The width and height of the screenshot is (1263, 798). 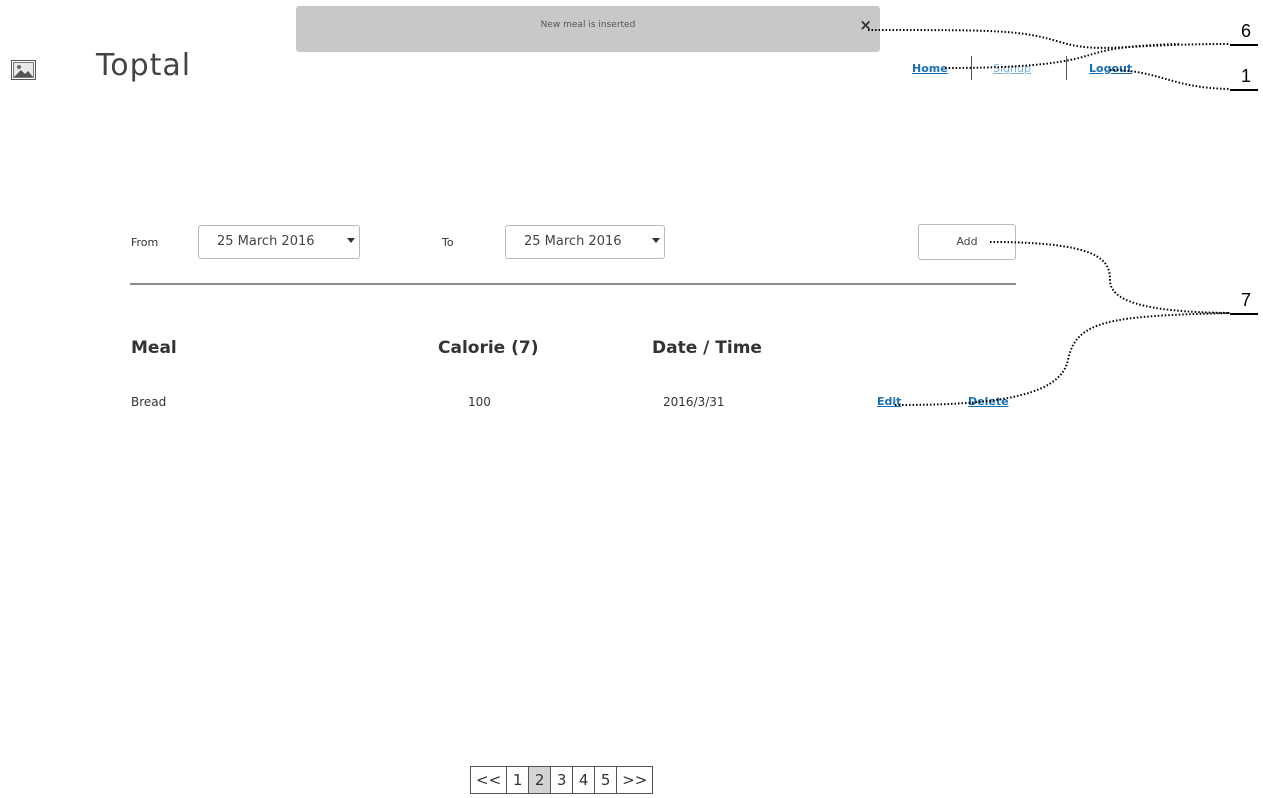 I want to click on page-4: 4, so click(x=584, y=780).